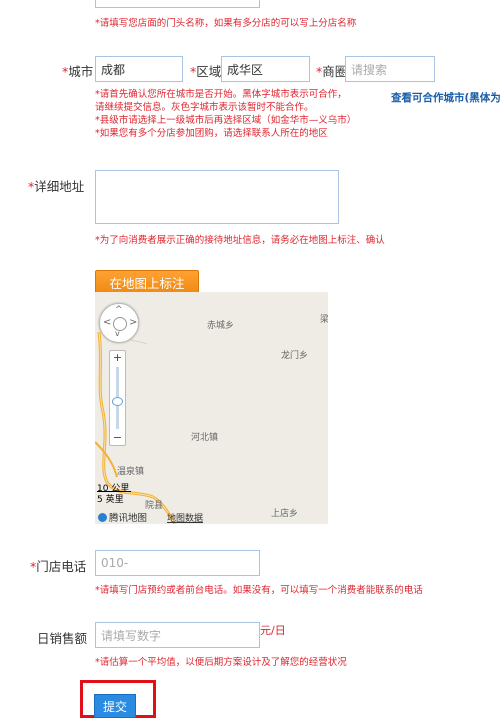 This screenshot has height=718, width=500. Describe the element at coordinates (117, 358) in the screenshot. I see `zoom-in-button: +` at that location.